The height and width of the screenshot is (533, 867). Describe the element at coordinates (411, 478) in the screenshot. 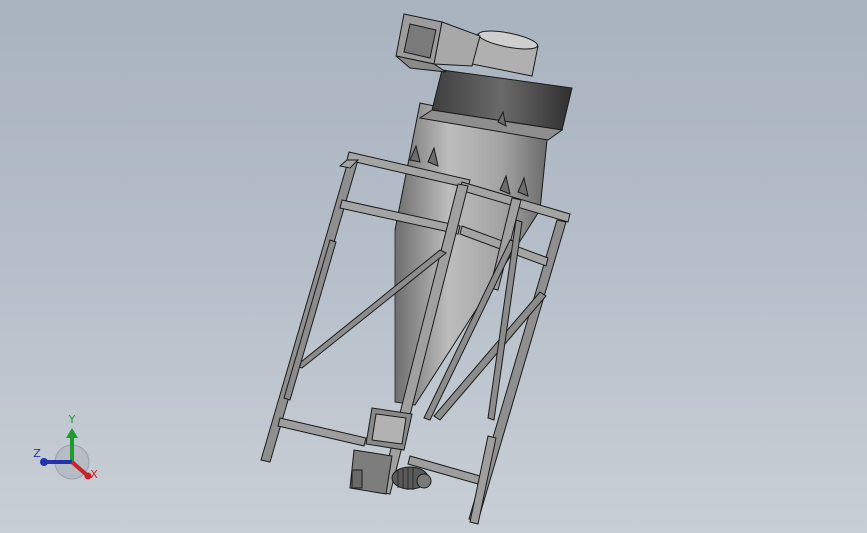

I see `motor` at that location.